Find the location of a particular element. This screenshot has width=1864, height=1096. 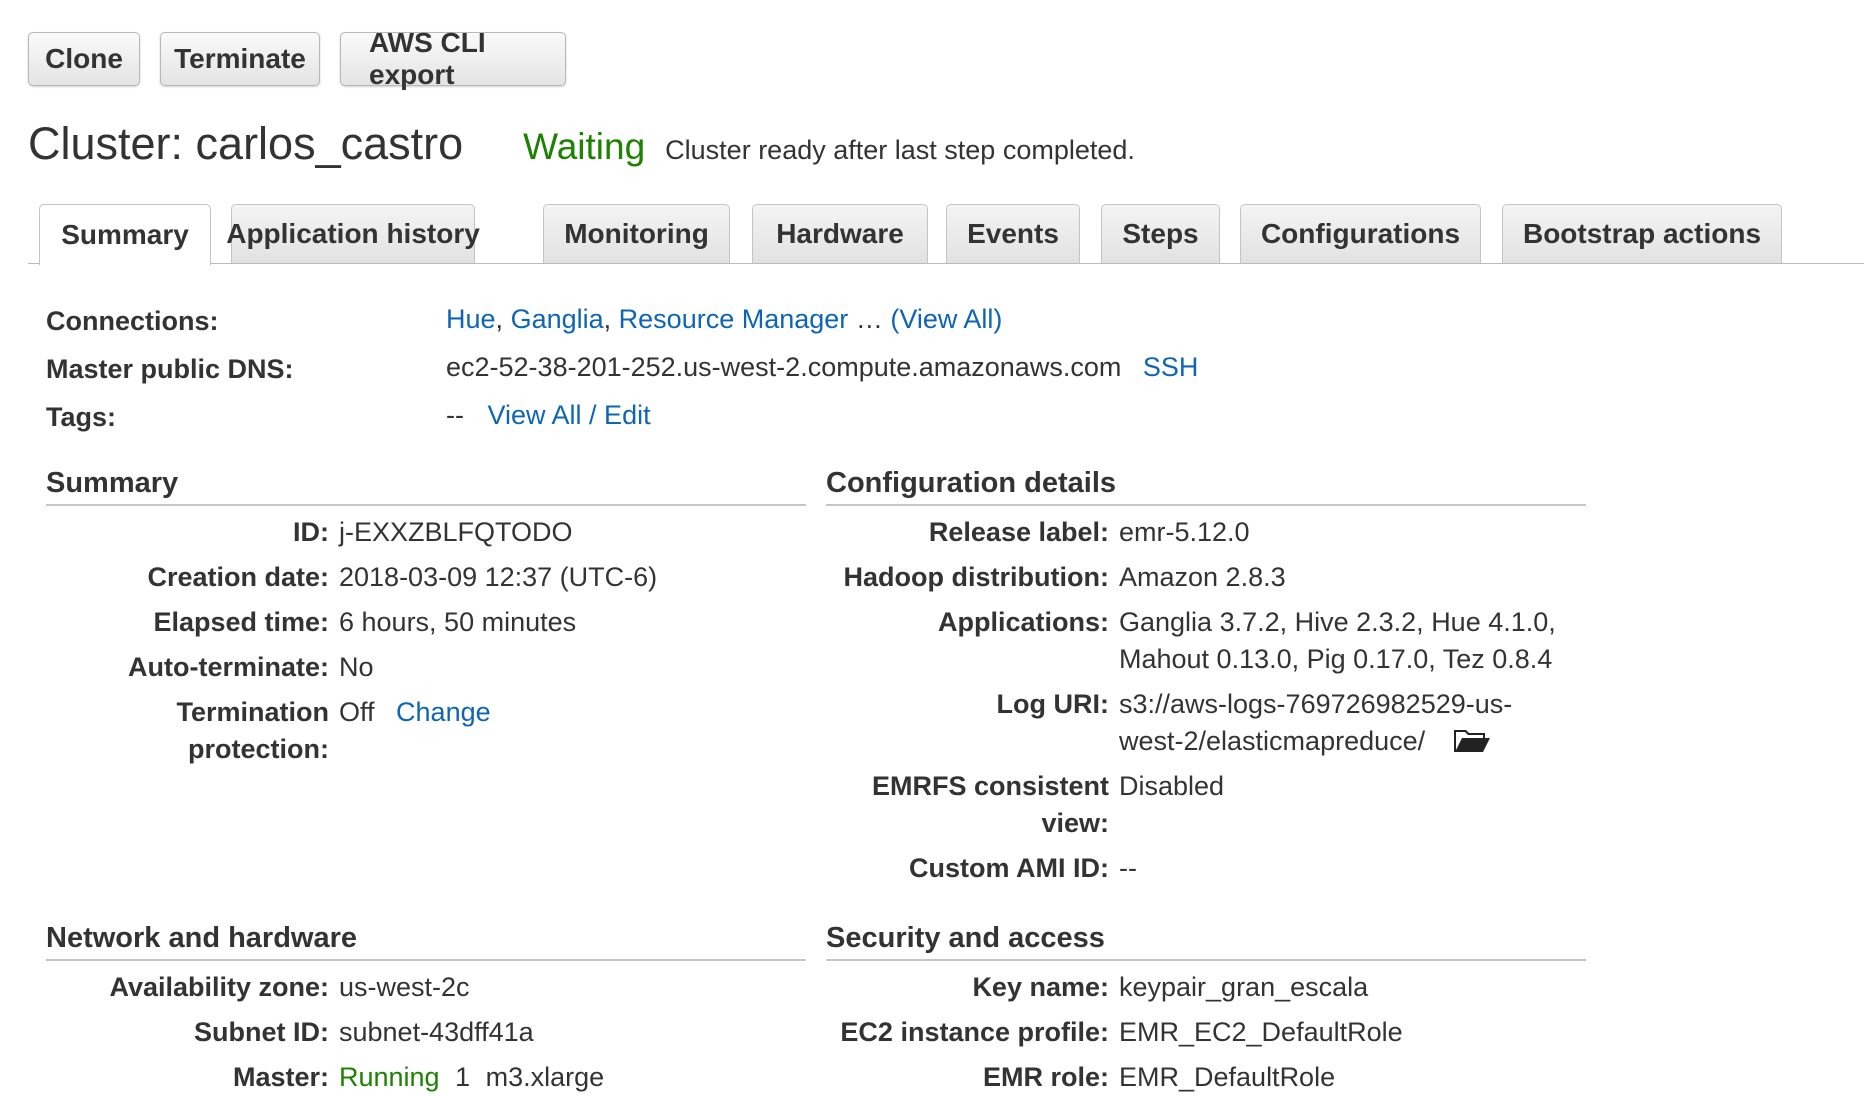

applications-label: Applications: is located at coordinates (1023, 622).